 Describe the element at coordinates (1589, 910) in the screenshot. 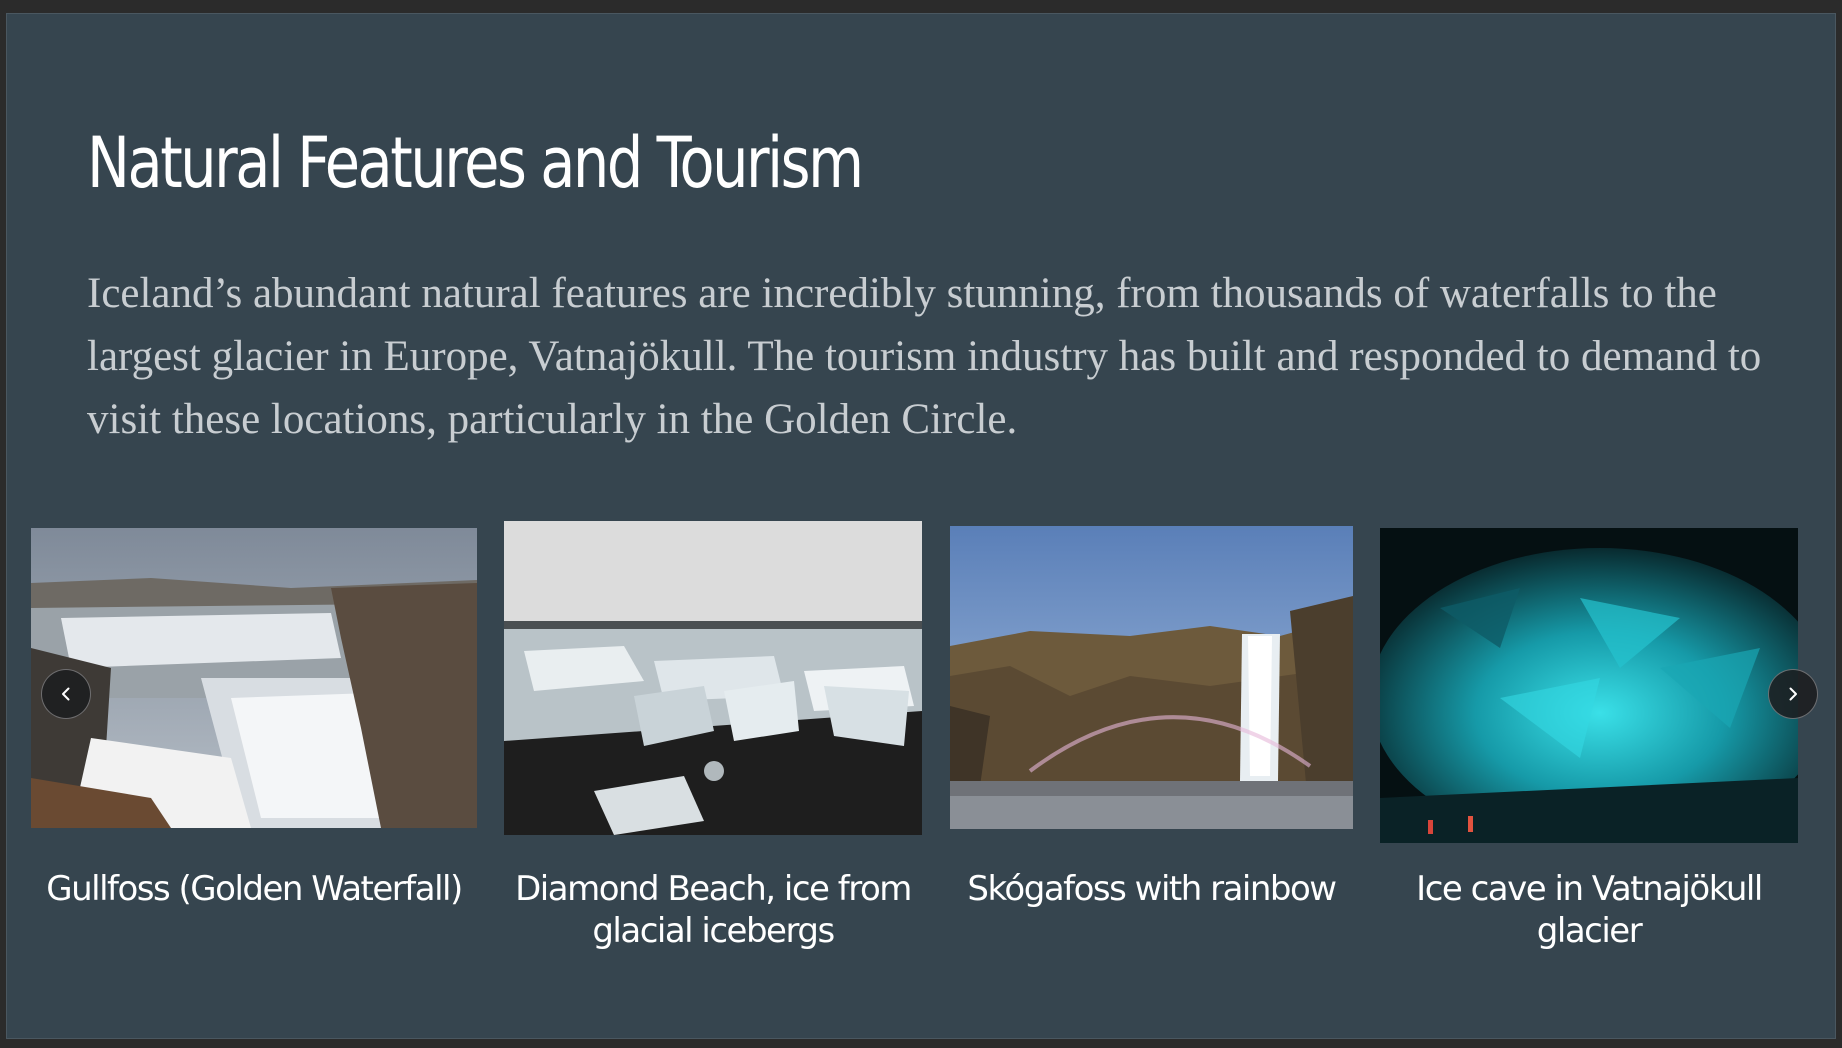

I see `gallery-caption: Ice cave in Vatnajökull glacier` at that location.